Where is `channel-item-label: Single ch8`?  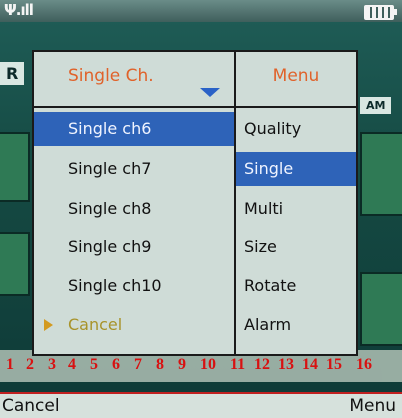
channel-item-label: Single ch8 is located at coordinates (110, 208).